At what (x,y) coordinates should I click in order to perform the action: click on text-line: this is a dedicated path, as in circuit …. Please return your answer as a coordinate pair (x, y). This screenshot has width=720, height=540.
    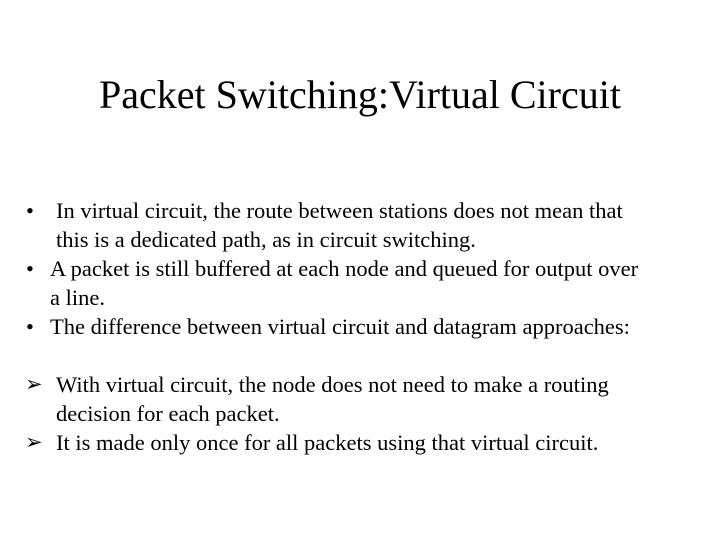
    Looking at the image, I should click on (266, 239).